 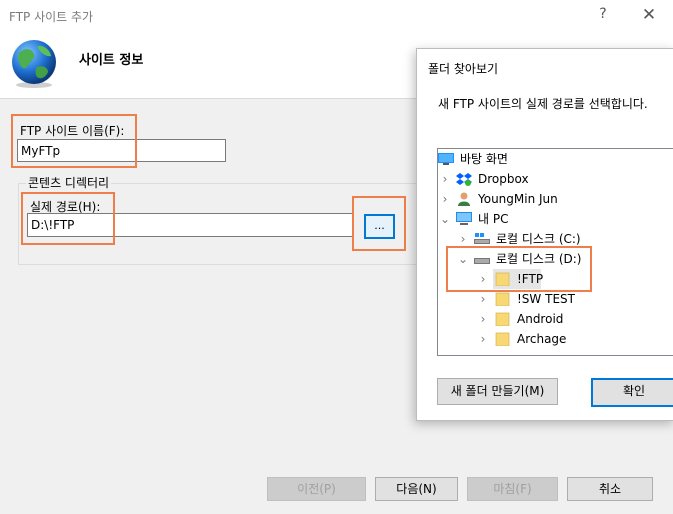 What do you see at coordinates (379, 223) in the screenshot?
I see `highlight-browse-button` at bounding box center [379, 223].